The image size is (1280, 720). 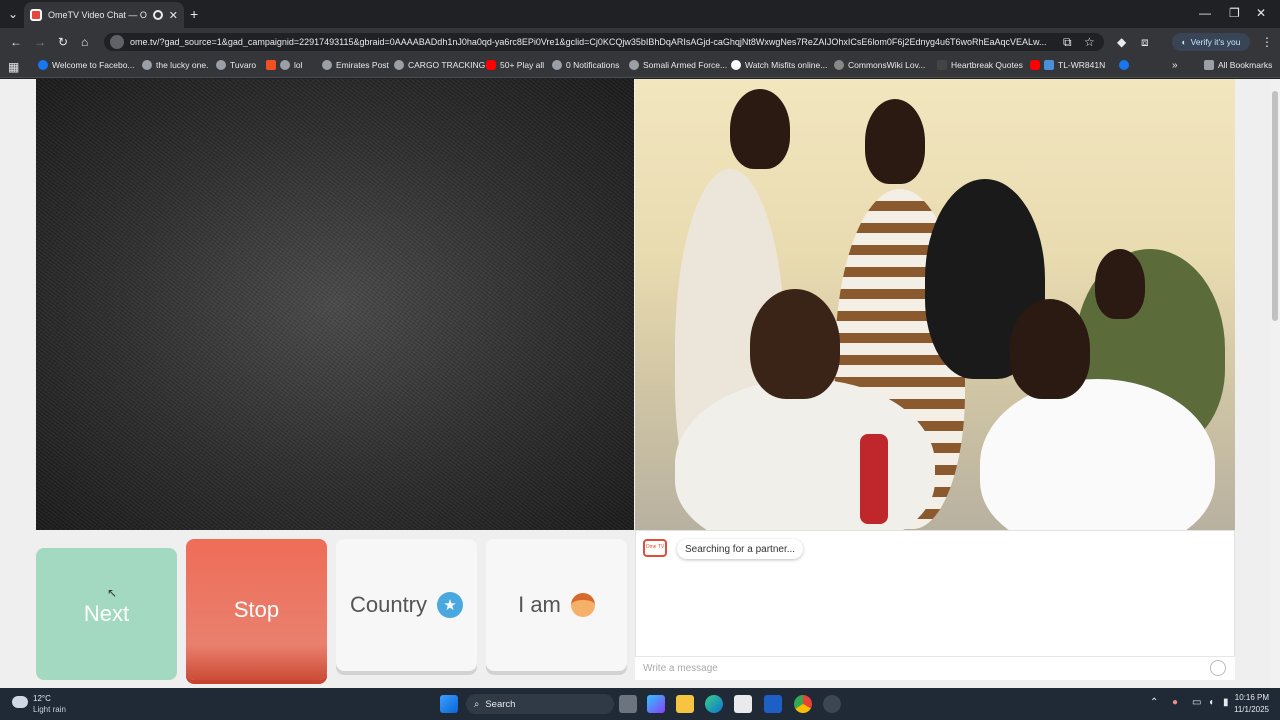 I want to click on next-label: Next, so click(x=106, y=613).